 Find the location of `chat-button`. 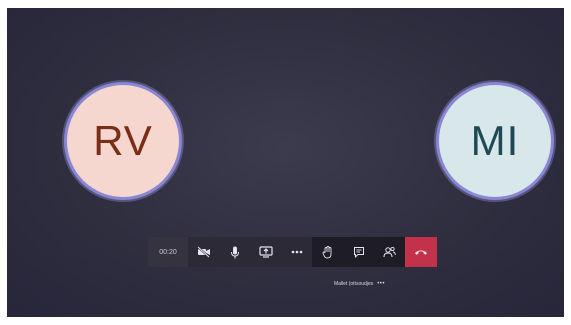

chat-button is located at coordinates (358, 252).